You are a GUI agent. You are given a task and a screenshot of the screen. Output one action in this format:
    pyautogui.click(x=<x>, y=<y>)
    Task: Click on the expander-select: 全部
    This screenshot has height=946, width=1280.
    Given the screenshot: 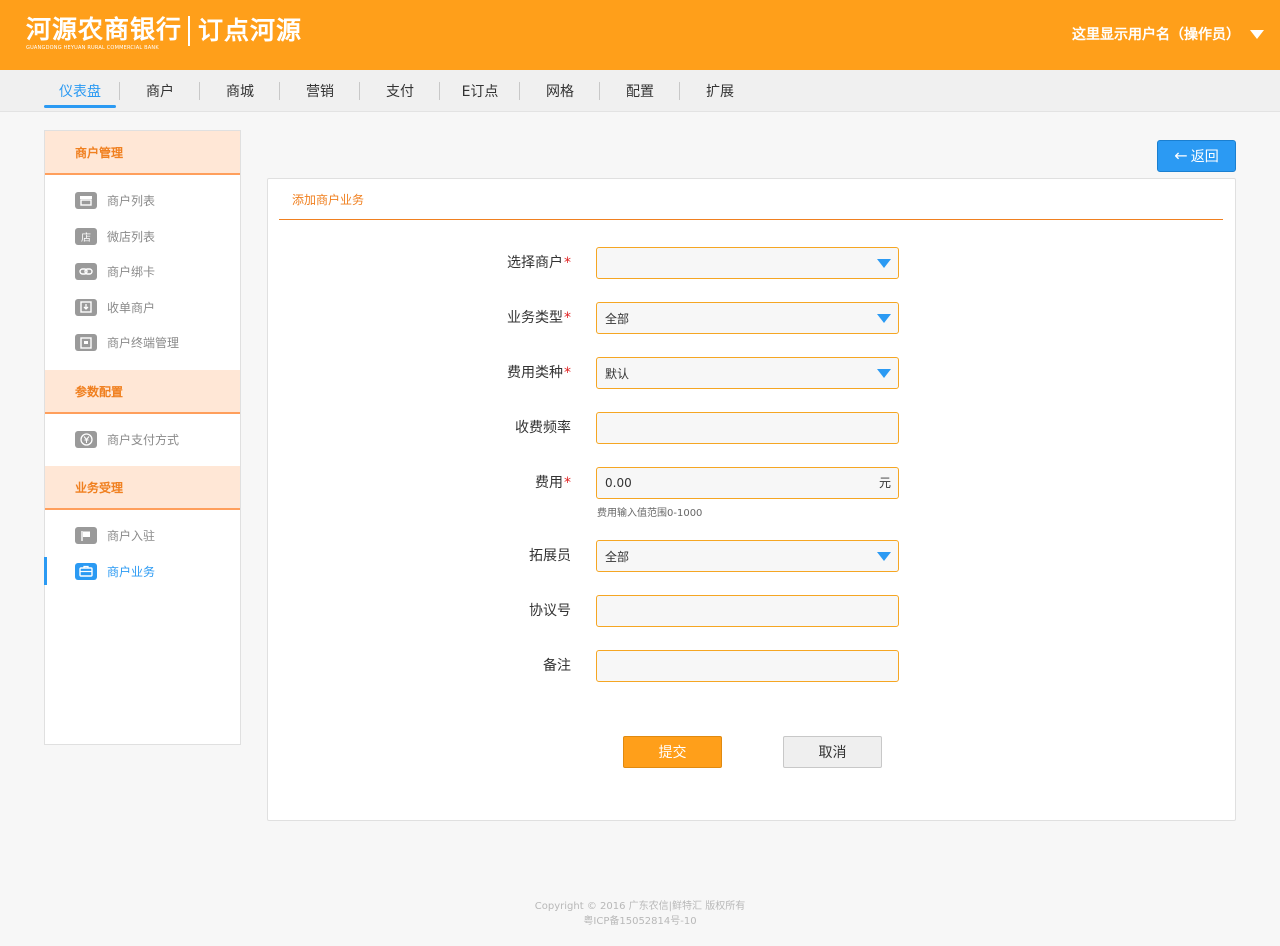 What is the action you would take?
    pyautogui.click(x=747, y=556)
    